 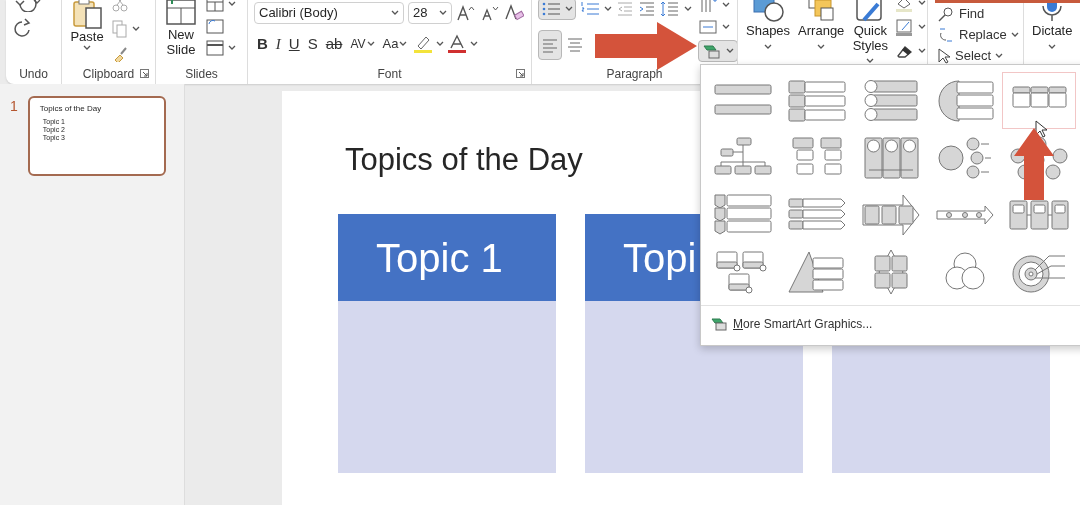 I want to click on group-label: Paragraph, so click(x=634, y=74).